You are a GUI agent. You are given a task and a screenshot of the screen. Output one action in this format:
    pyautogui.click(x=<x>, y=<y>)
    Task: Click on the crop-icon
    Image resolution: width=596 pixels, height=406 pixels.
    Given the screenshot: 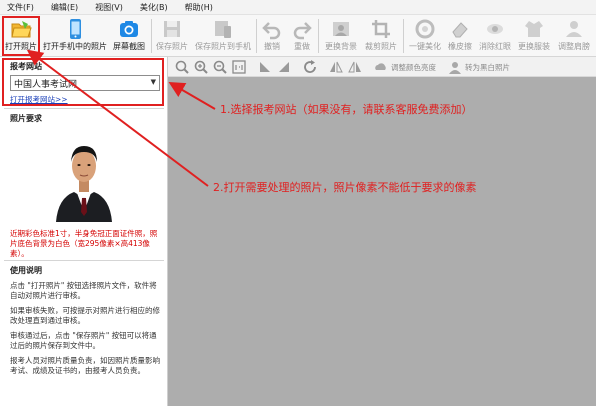 What is the action you would take?
    pyautogui.click(x=381, y=29)
    